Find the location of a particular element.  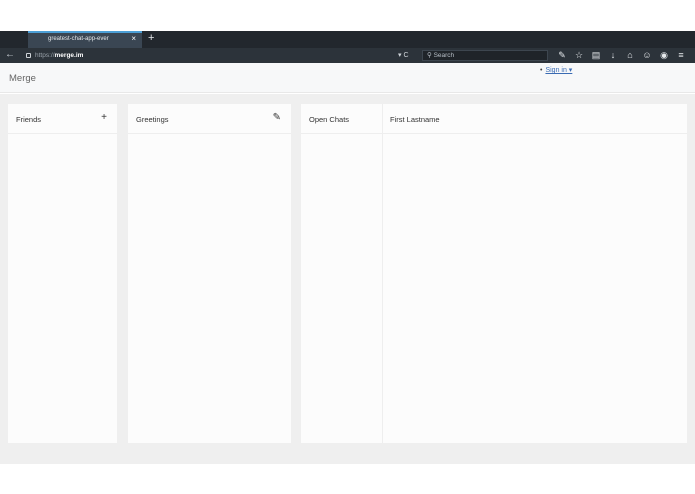

back-arrow-icon: ← is located at coordinates (10, 55).